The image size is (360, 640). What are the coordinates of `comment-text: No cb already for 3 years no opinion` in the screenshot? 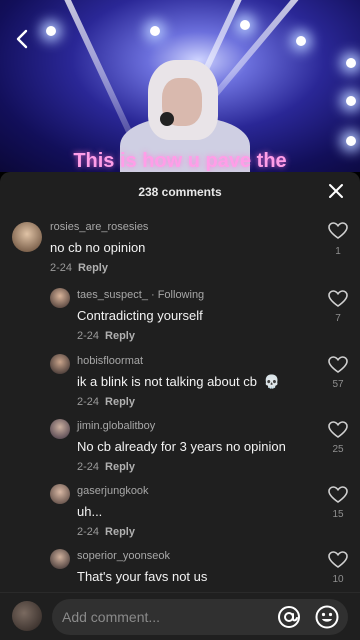 It's located at (181, 446).